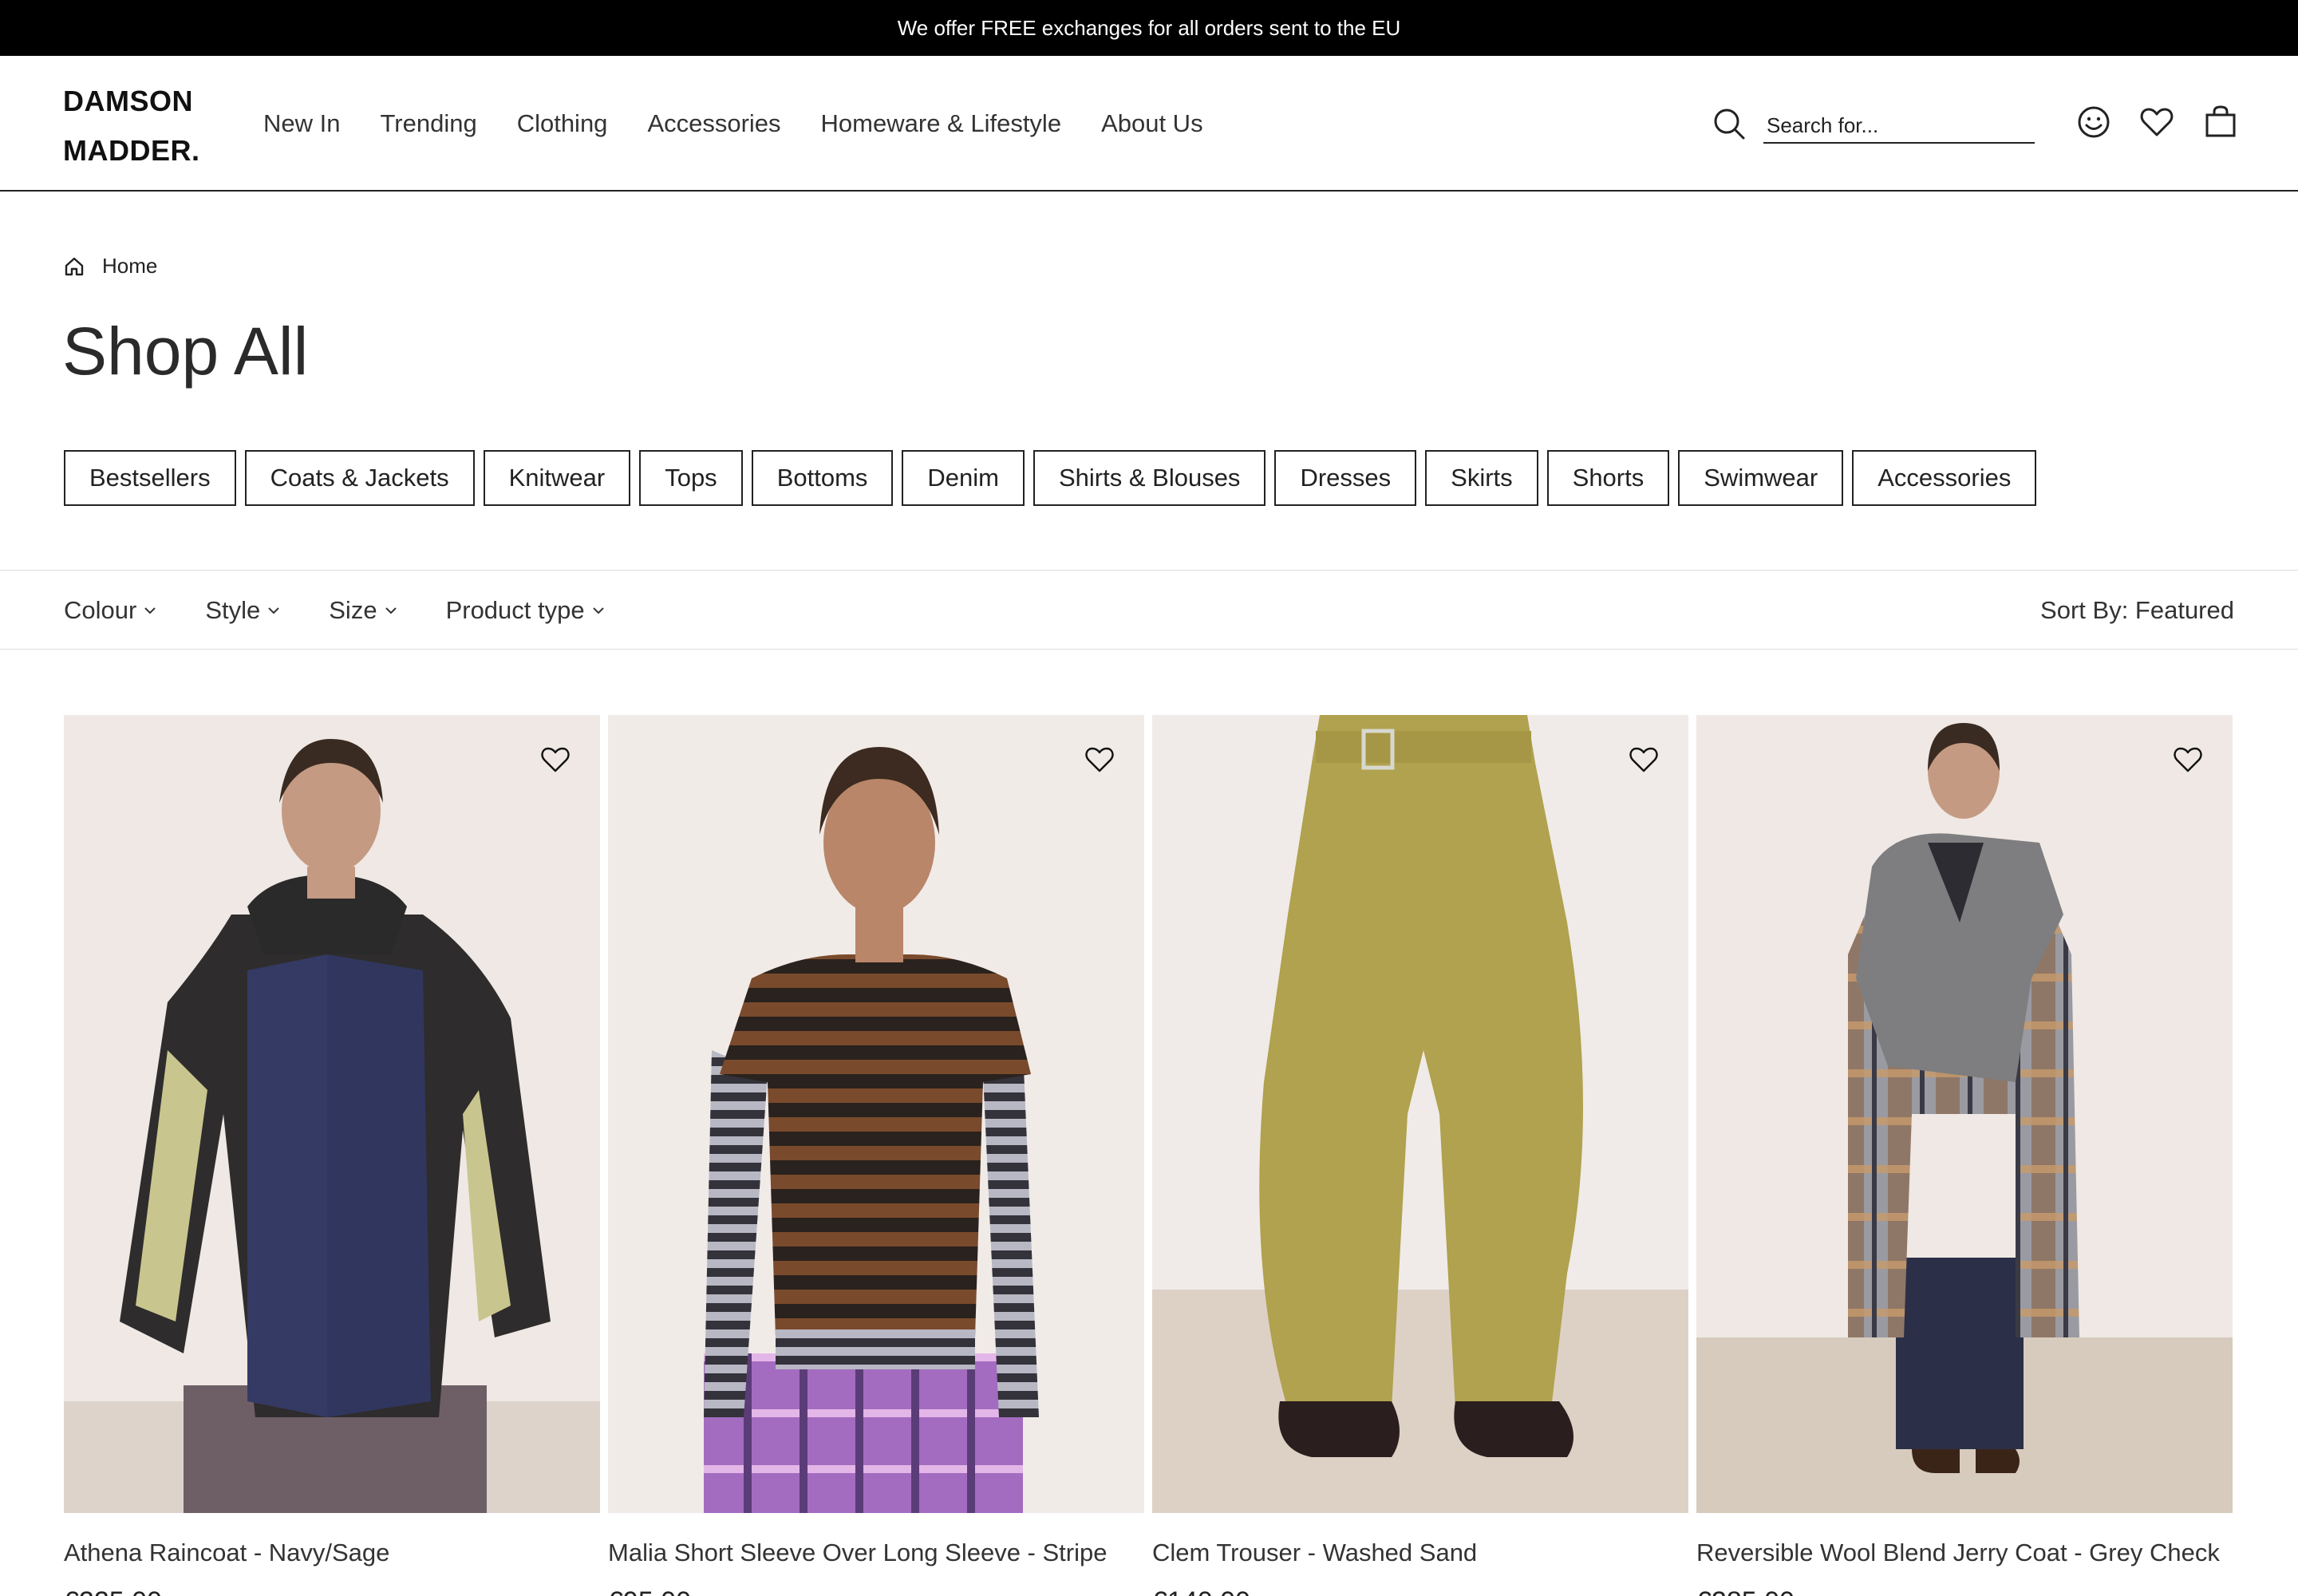  What do you see at coordinates (1945, 478) in the screenshot?
I see `chip-accessories: Accessories` at bounding box center [1945, 478].